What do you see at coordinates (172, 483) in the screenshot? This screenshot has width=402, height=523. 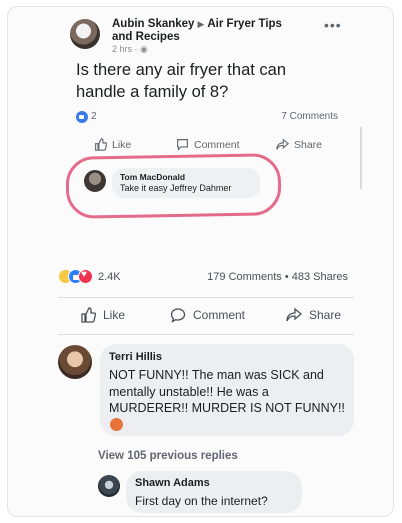 I see `shawn-name: Shawn Adams` at bounding box center [172, 483].